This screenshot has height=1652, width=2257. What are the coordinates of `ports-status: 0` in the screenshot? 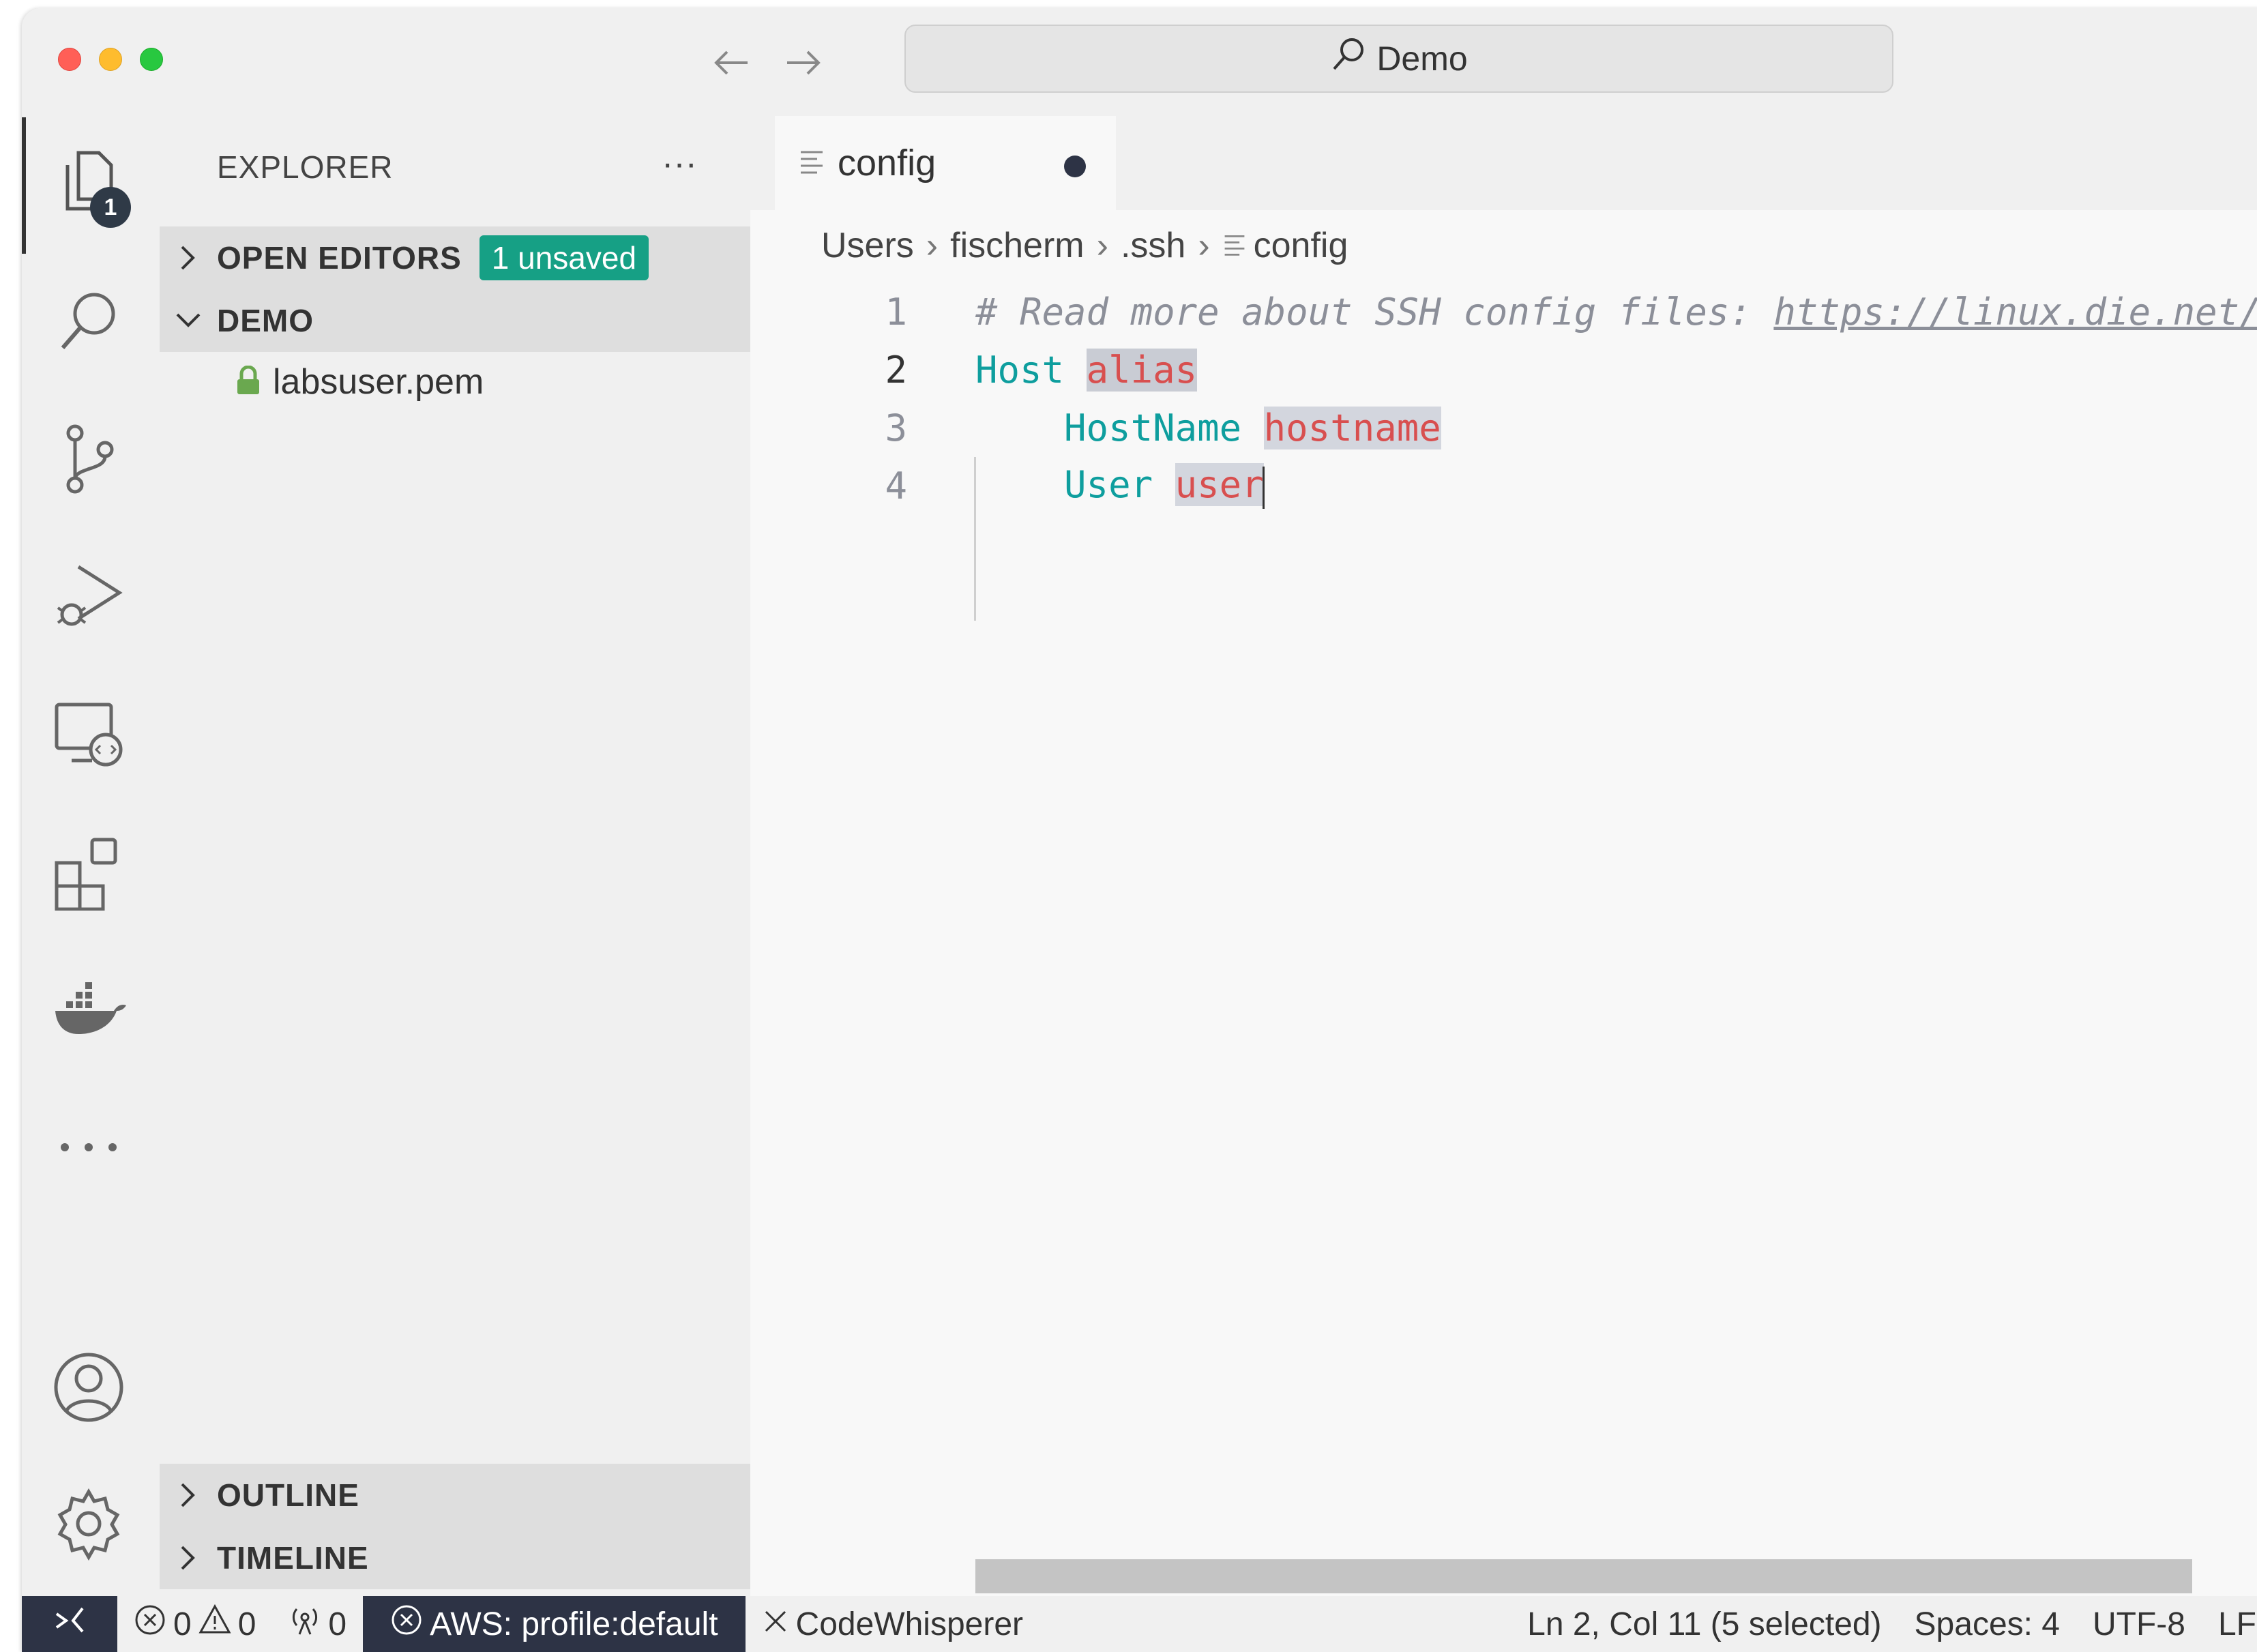 It's located at (317, 1624).